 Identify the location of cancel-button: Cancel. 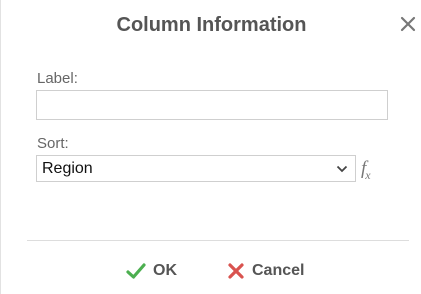
(265, 271).